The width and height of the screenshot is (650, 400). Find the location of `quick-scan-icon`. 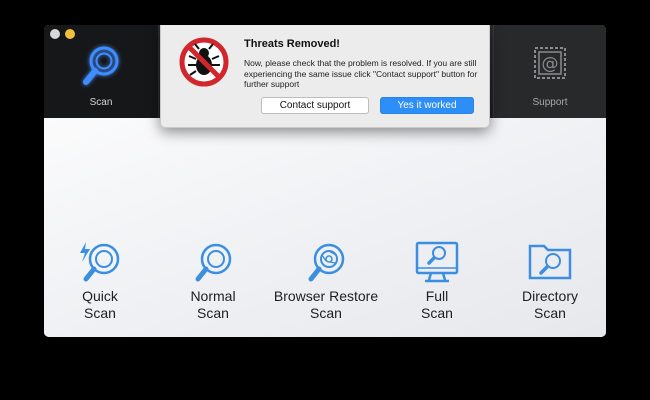

quick-scan-icon is located at coordinates (100, 262).